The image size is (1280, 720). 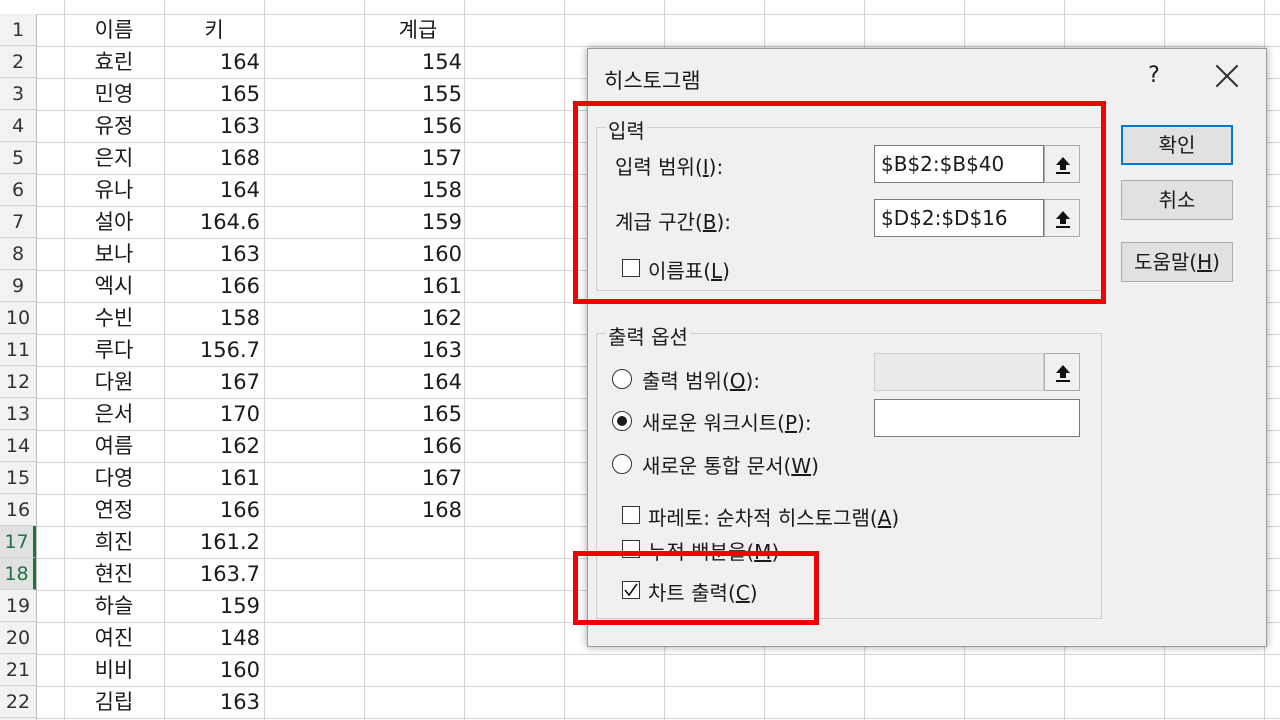 What do you see at coordinates (18, 638) in the screenshot?
I see `row-number: 20` at bounding box center [18, 638].